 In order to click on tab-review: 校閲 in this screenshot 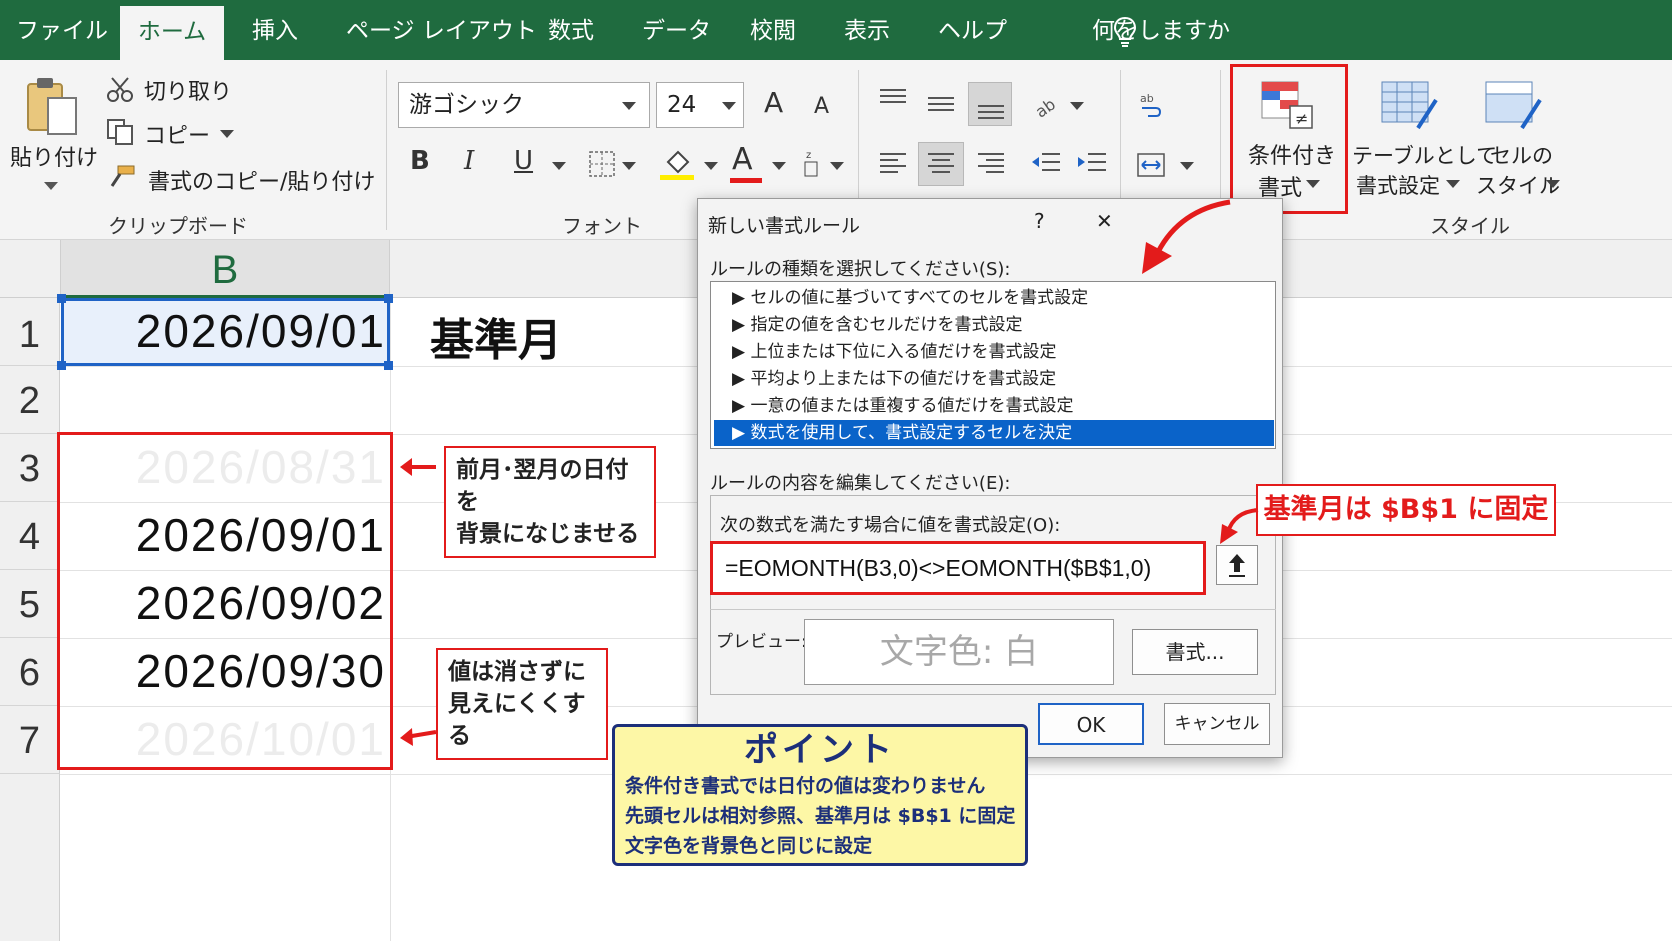, I will do `click(773, 30)`.